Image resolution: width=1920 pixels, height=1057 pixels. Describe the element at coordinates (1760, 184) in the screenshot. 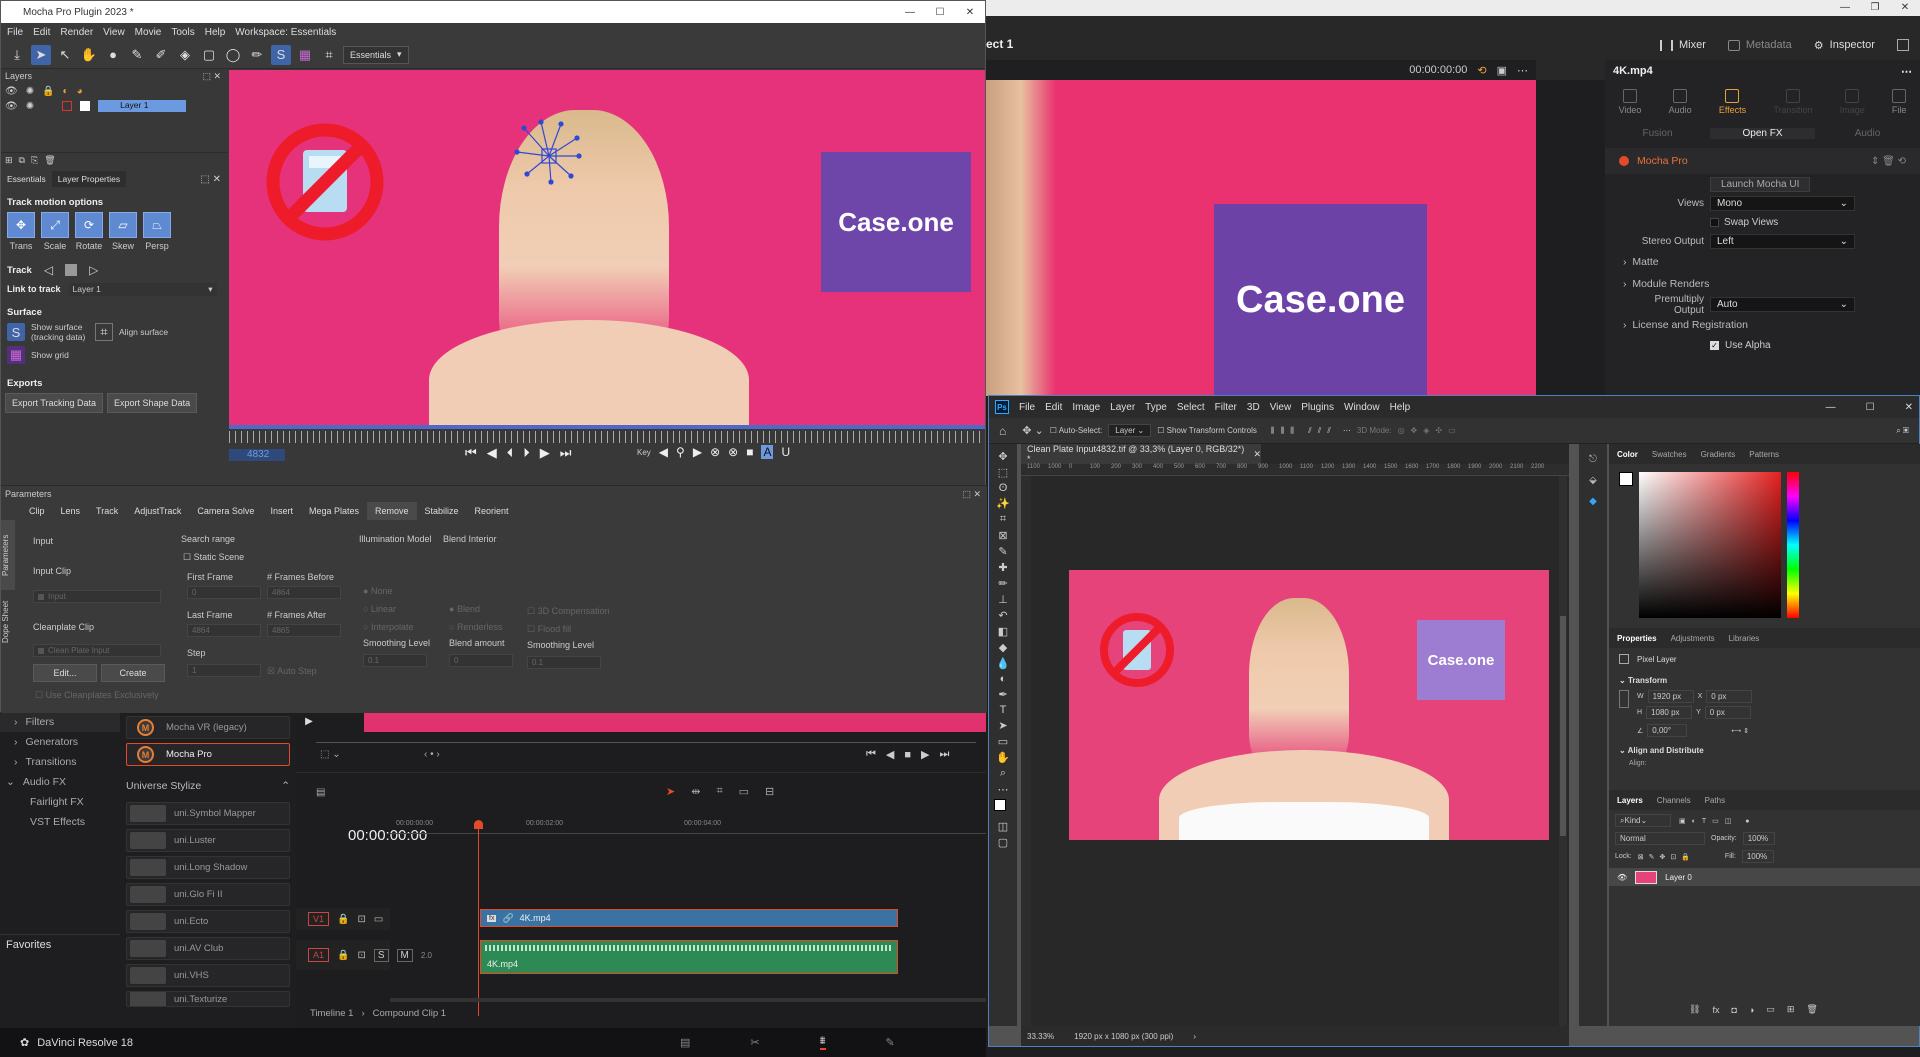

I see `launch-mocha-button: Launch Mocha UI` at that location.